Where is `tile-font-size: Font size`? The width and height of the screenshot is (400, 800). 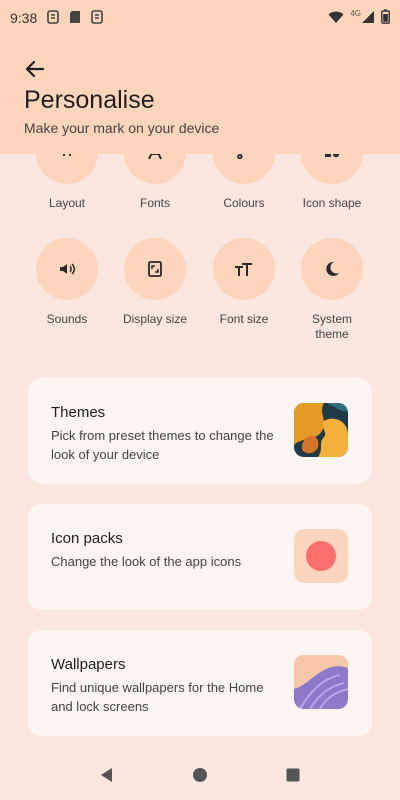
tile-font-size: Font size is located at coordinates (244, 282).